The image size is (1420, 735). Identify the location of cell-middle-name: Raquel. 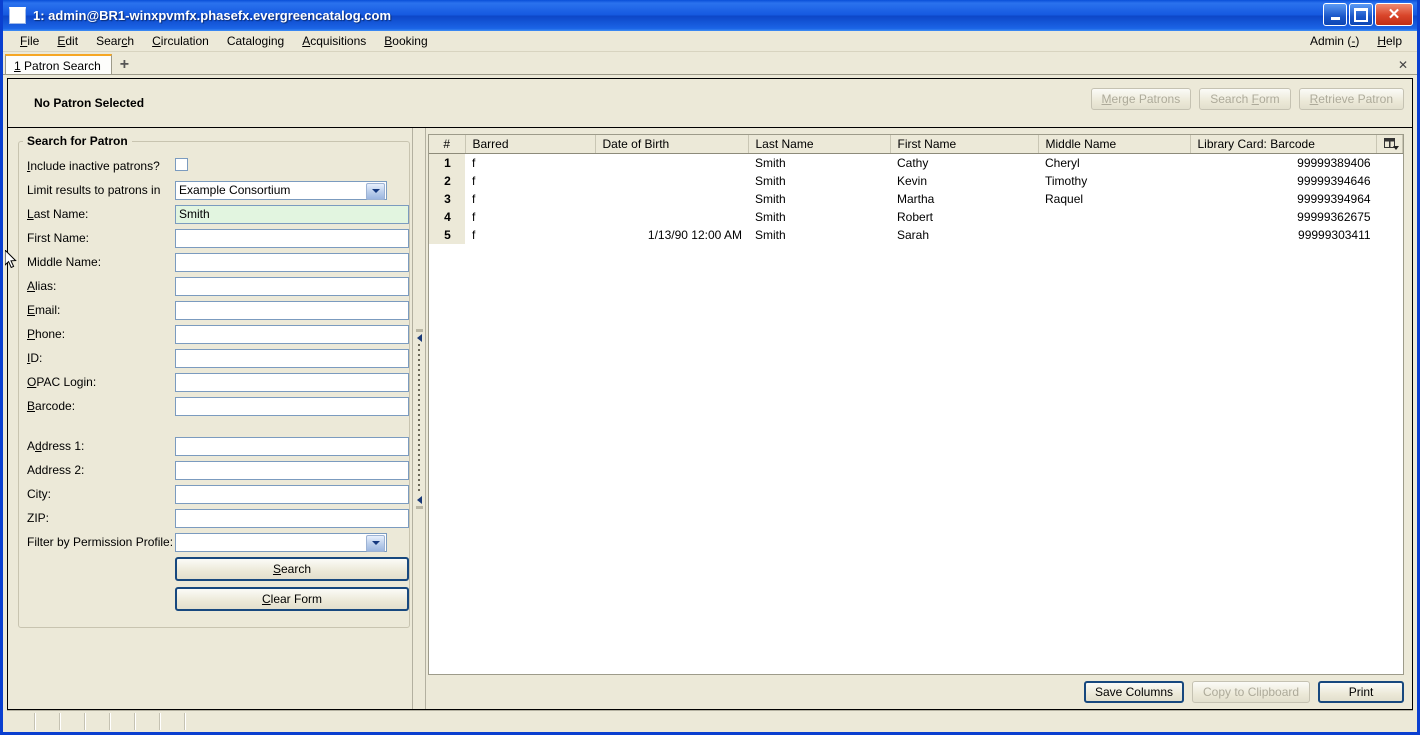
(1064, 198).